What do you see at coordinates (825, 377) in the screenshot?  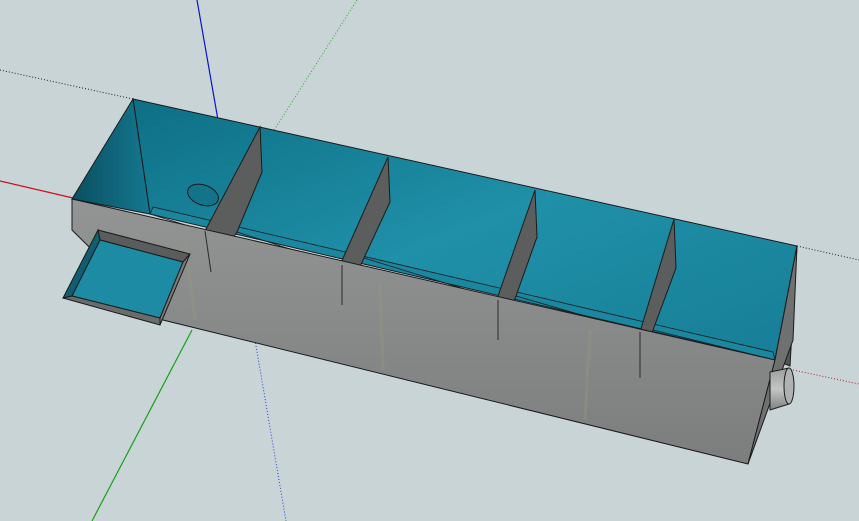 I see `red-axis-dotted` at bounding box center [825, 377].